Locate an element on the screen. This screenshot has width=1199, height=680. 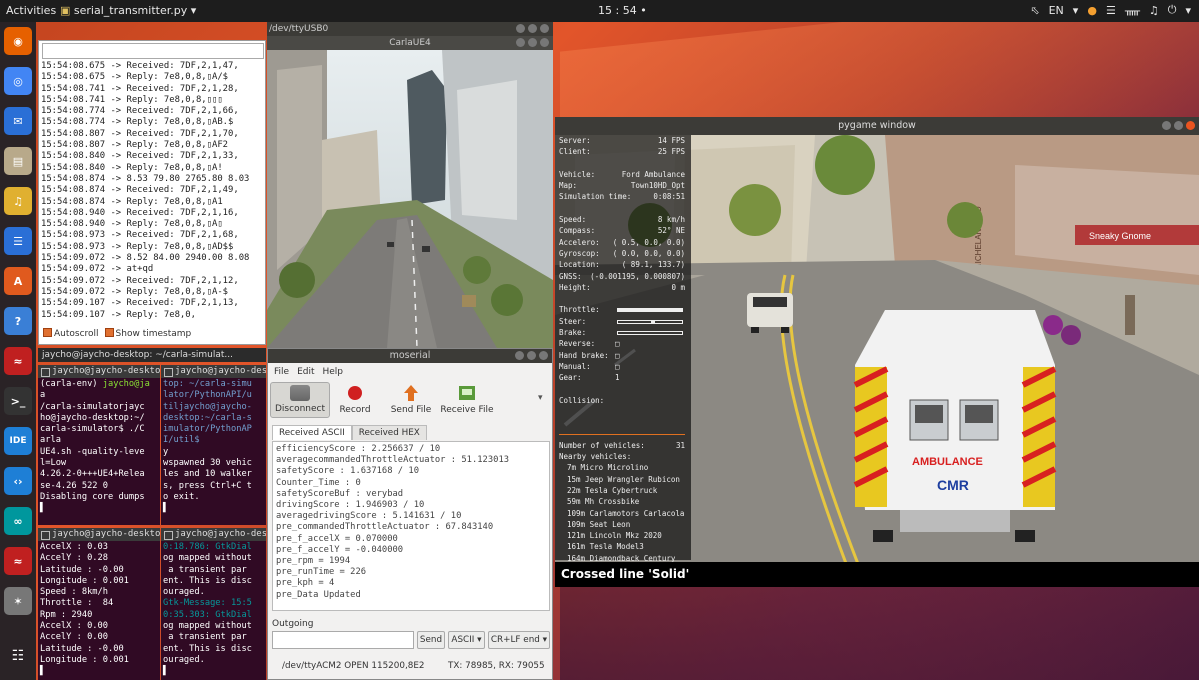
encoding-value: ASCII is located at coordinates (463, 640).